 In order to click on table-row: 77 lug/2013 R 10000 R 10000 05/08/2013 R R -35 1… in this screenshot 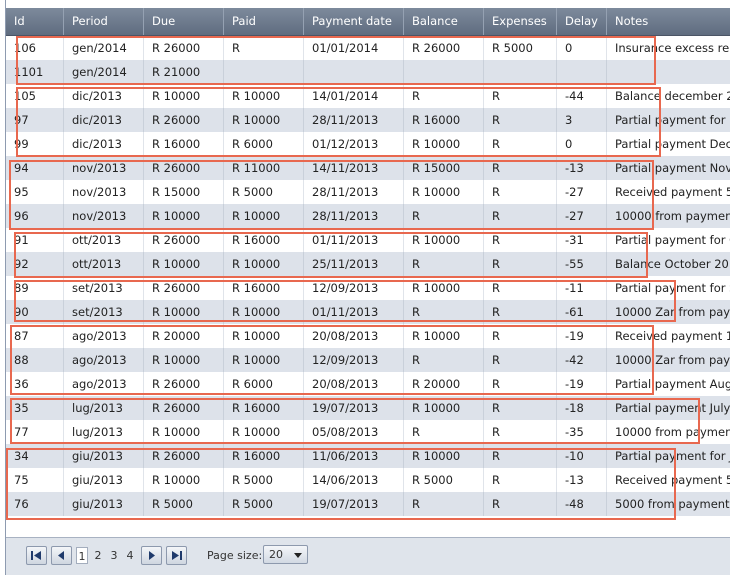, I will do `click(368, 432)`.